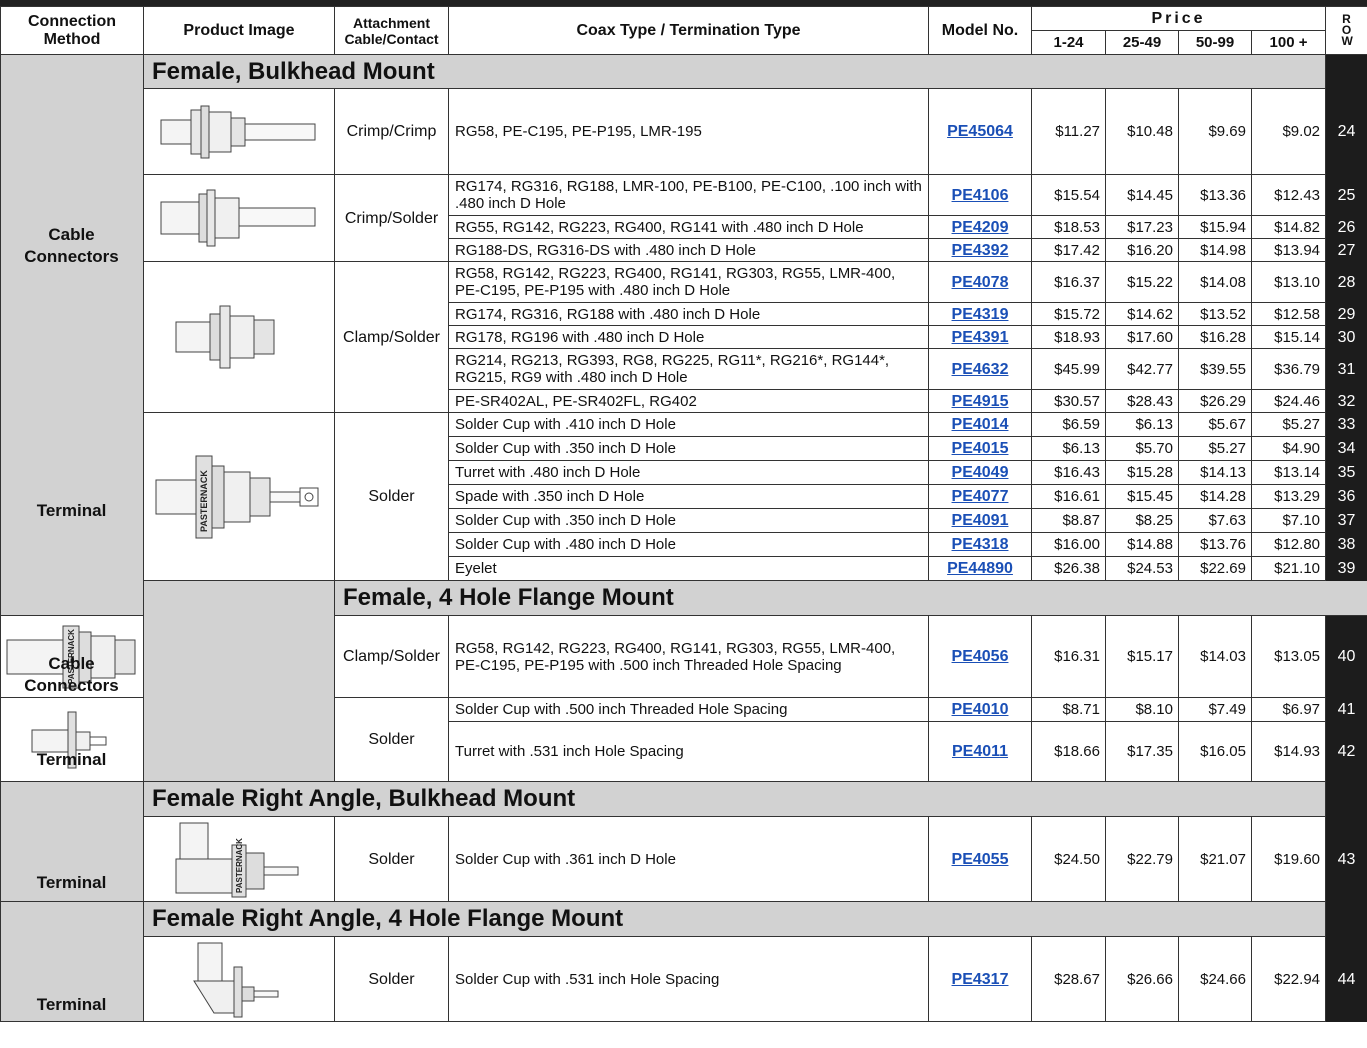 This screenshot has width=1367, height=1048. Describe the element at coordinates (1215, 401) in the screenshot. I see `price-50-99: $26.29` at that location.